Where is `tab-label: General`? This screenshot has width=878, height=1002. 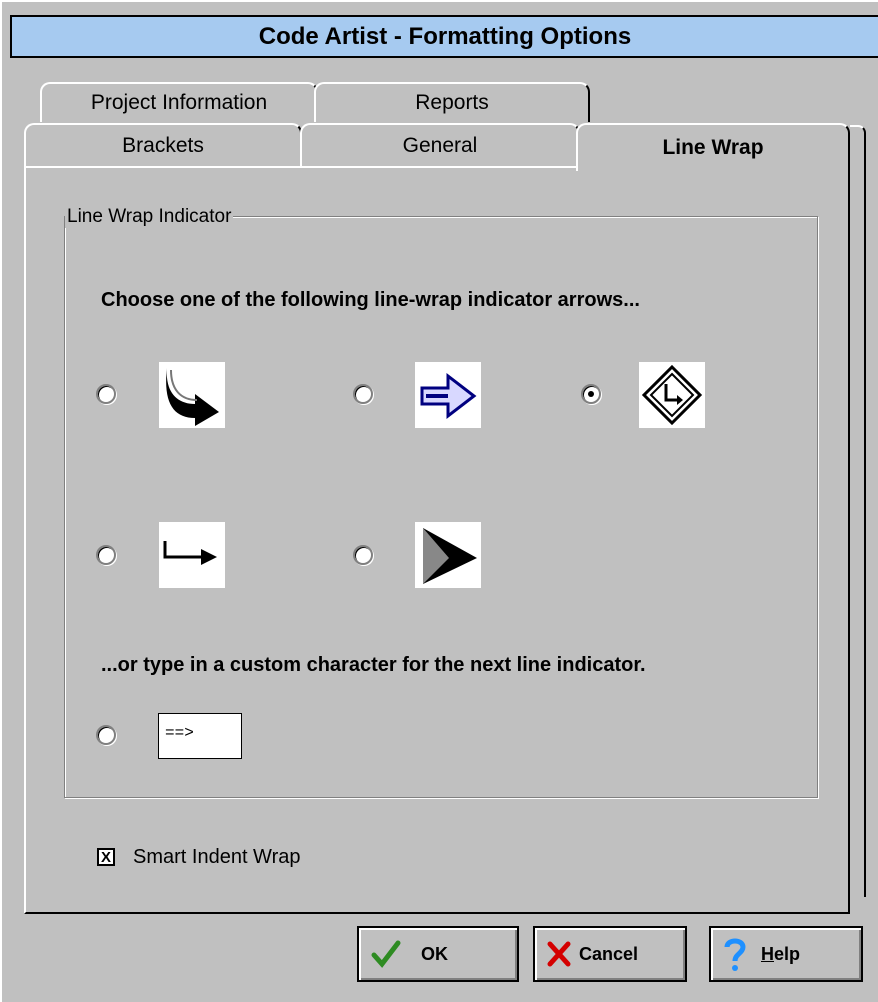 tab-label: General is located at coordinates (440, 145).